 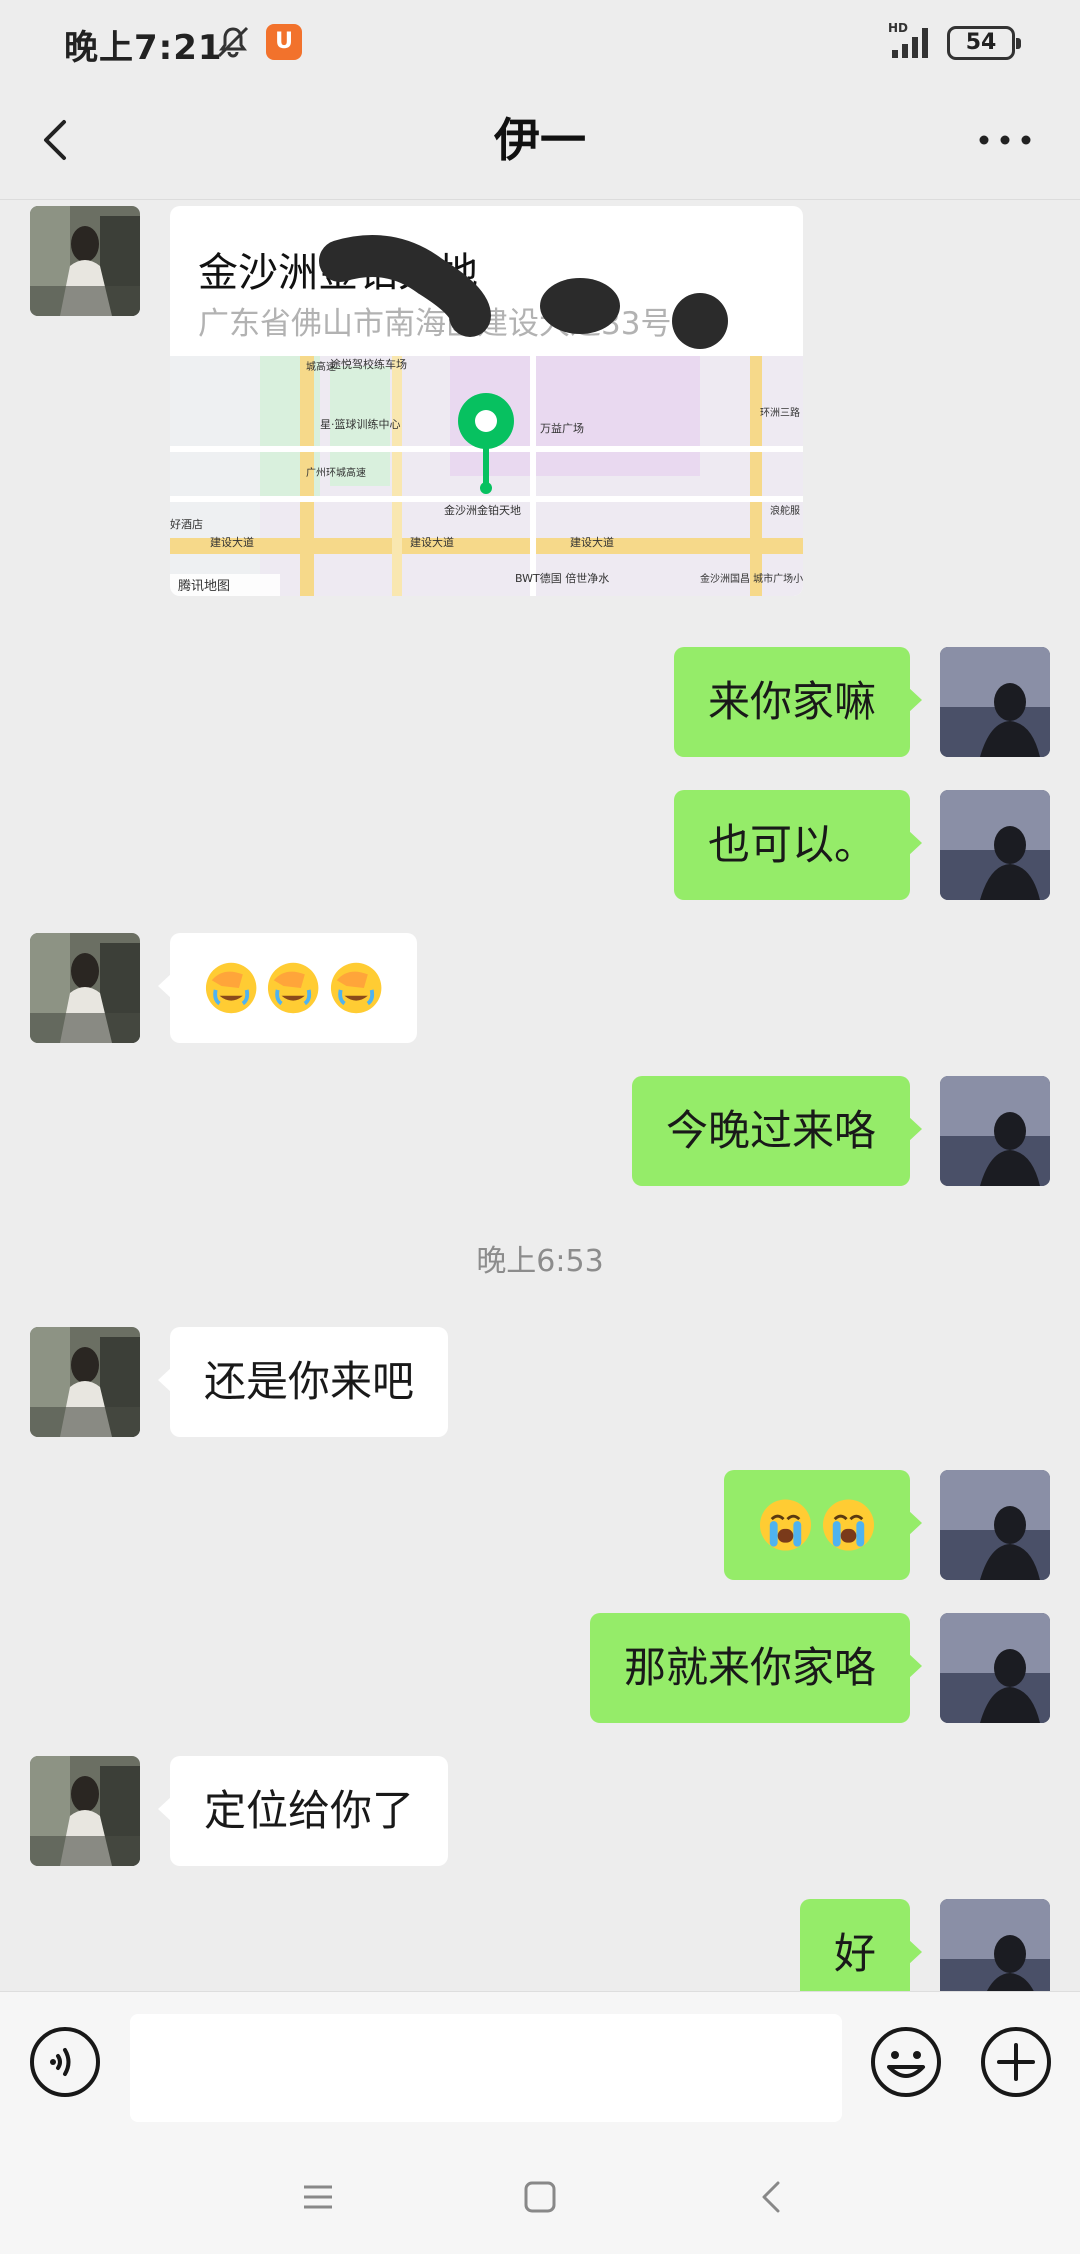 I want to click on map-provider-label: 腾讯地图, so click(x=204, y=586).